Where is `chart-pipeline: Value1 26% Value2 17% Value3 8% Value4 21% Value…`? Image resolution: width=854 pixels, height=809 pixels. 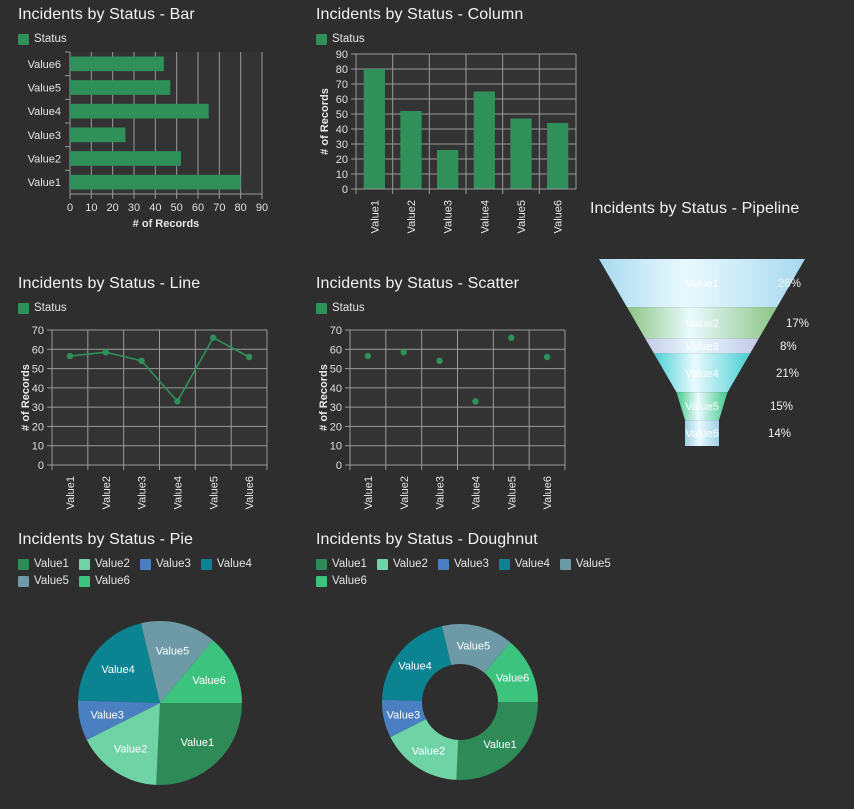 chart-pipeline: Value1 26% Value2 17% Value3 8% Value4 21% Value… is located at coordinates (722, 338).